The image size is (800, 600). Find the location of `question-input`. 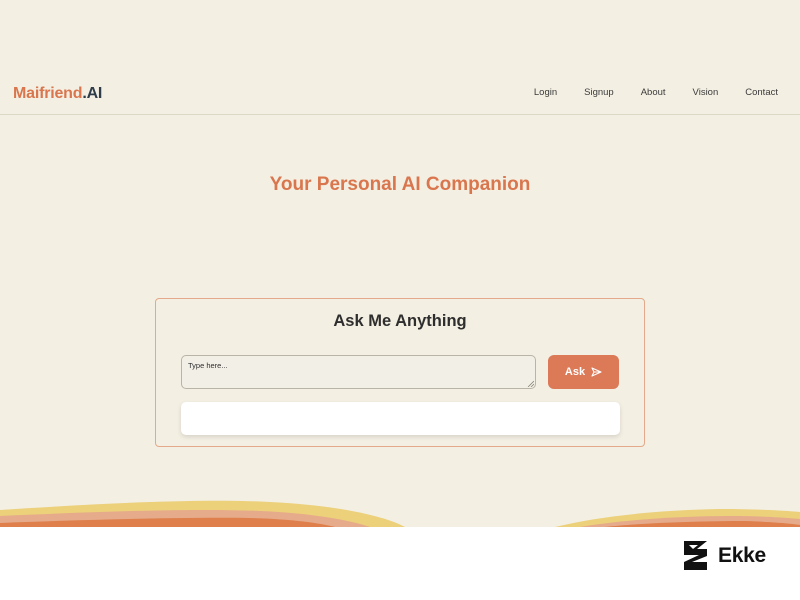

question-input is located at coordinates (358, 372).